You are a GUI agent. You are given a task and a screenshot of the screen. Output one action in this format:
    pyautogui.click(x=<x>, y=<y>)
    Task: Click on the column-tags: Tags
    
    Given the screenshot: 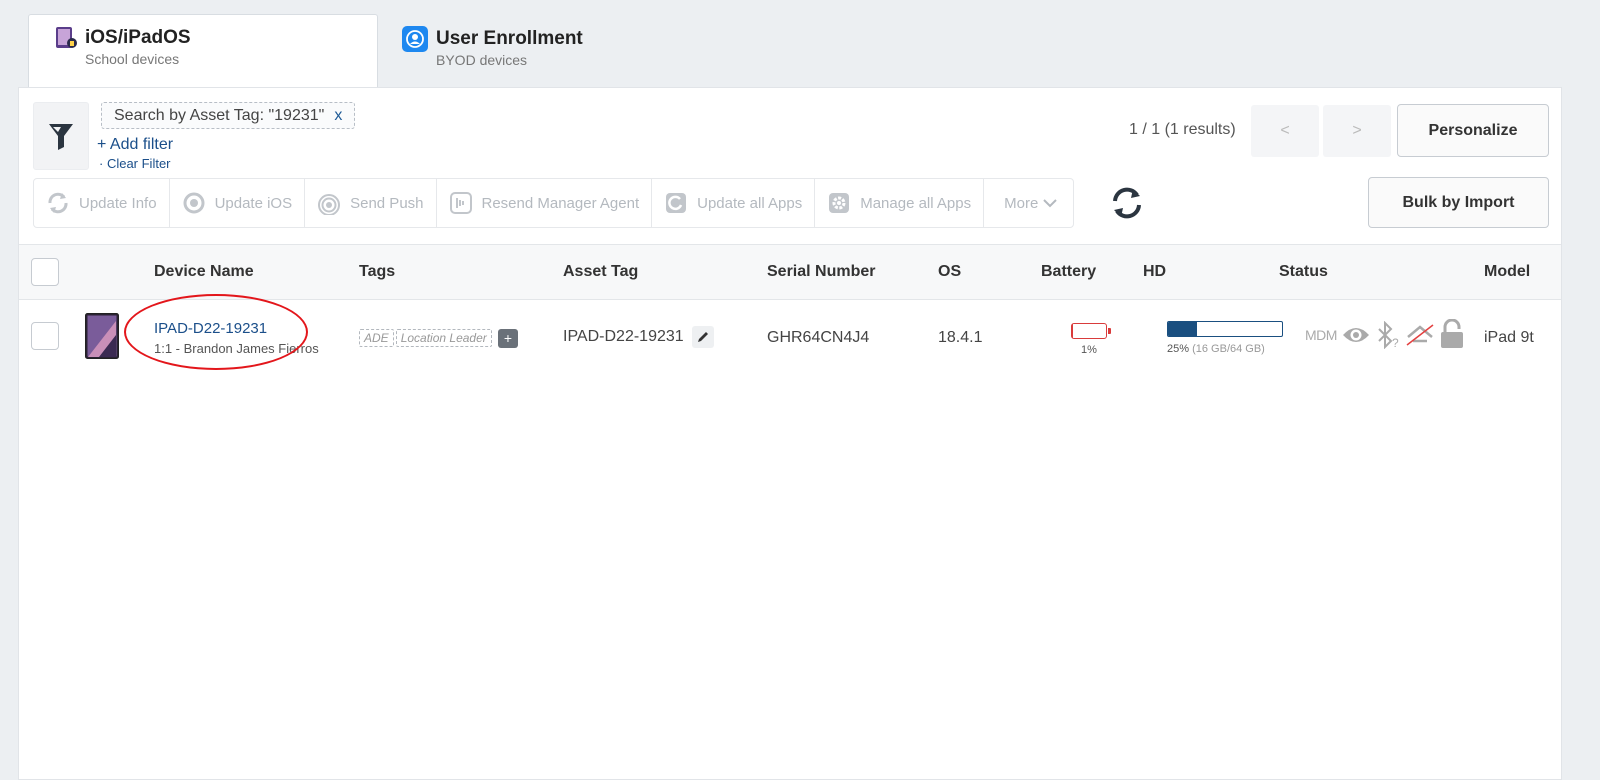 What is the action you would take?
    pyautogui.click(x=377, y=272)
    